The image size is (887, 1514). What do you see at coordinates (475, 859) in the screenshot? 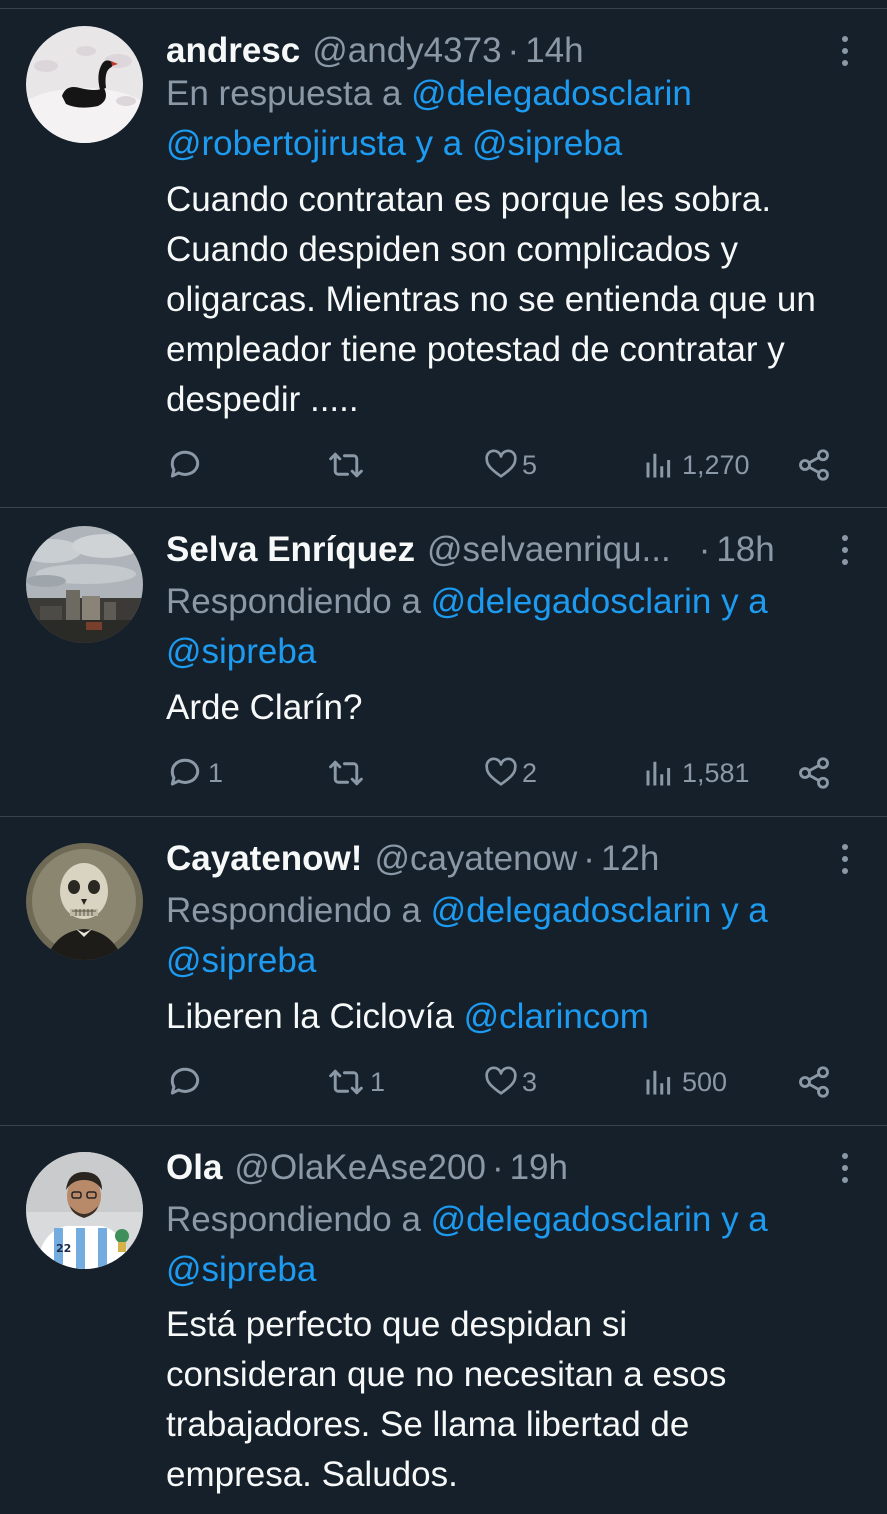
I see `user-handle: @cayatenow` at bounding box center [475, 859].